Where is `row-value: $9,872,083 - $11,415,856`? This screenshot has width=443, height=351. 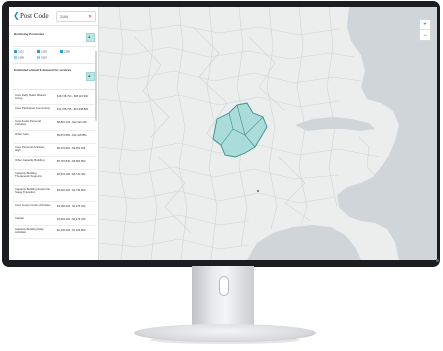 row-value: $9,872,083 - $11,415,856 is located at coordinates (72, 135).